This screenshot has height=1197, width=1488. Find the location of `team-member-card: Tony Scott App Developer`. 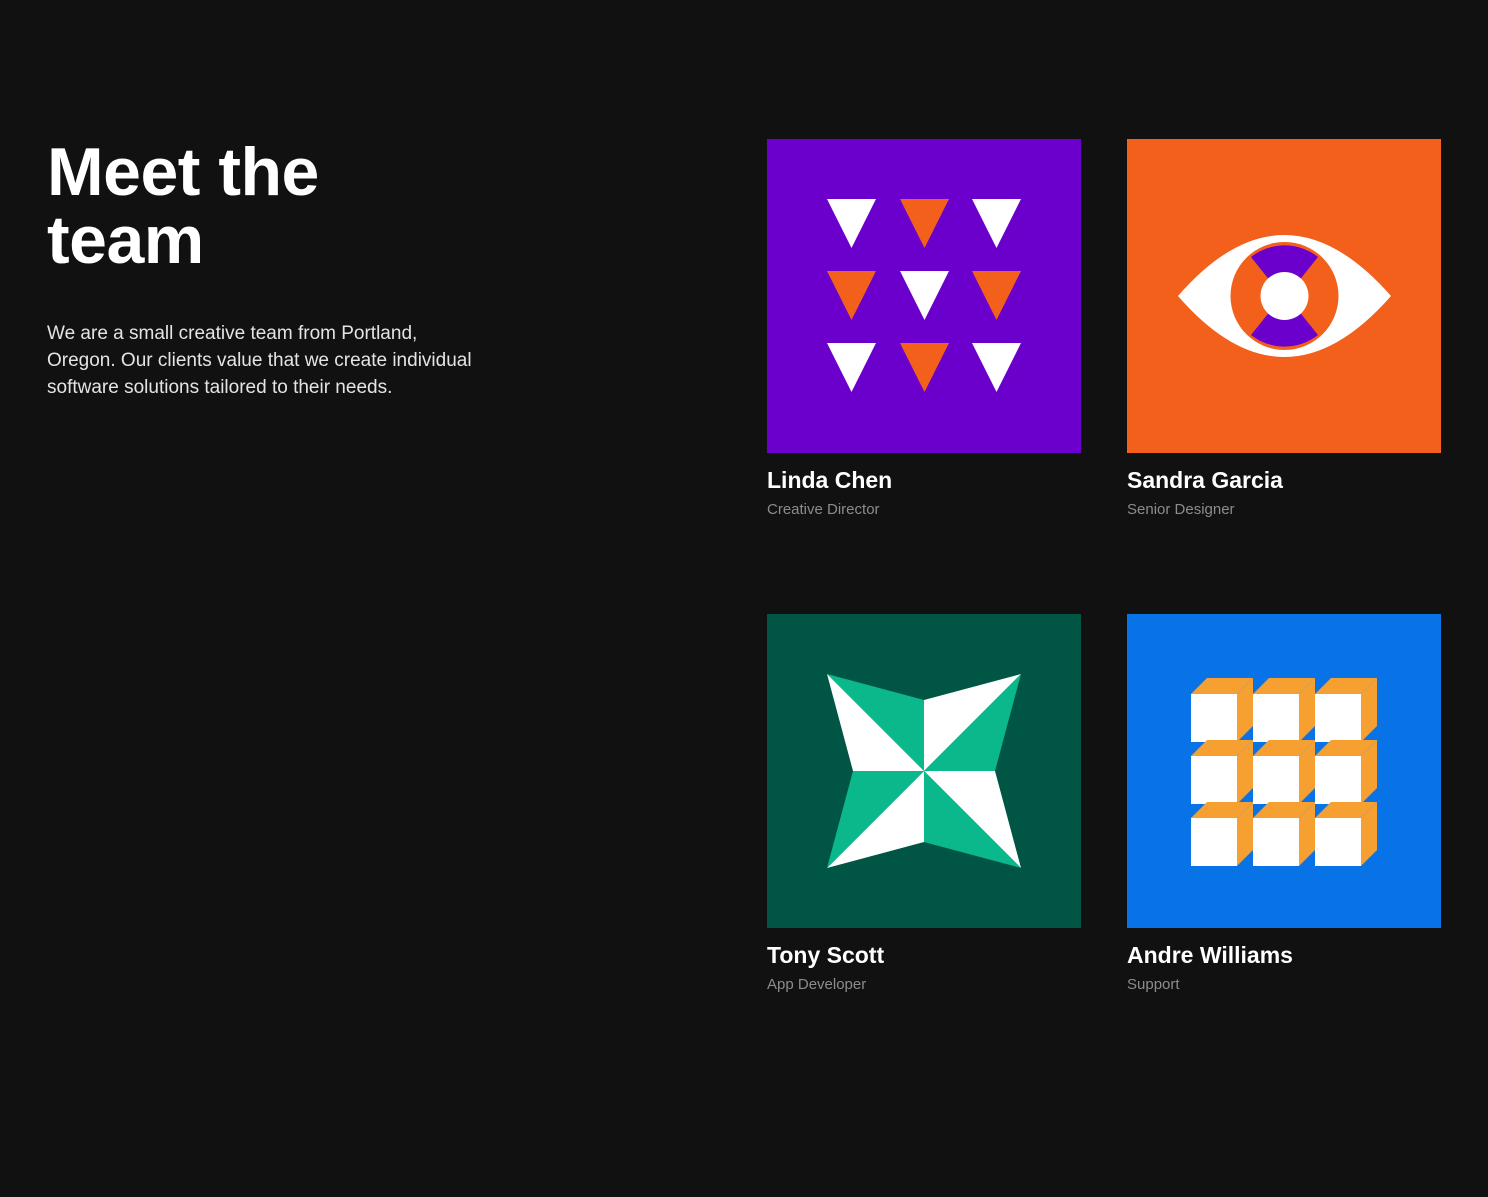

team-member-card: Tony Scott App Developer is located at coordinates (924, 804).